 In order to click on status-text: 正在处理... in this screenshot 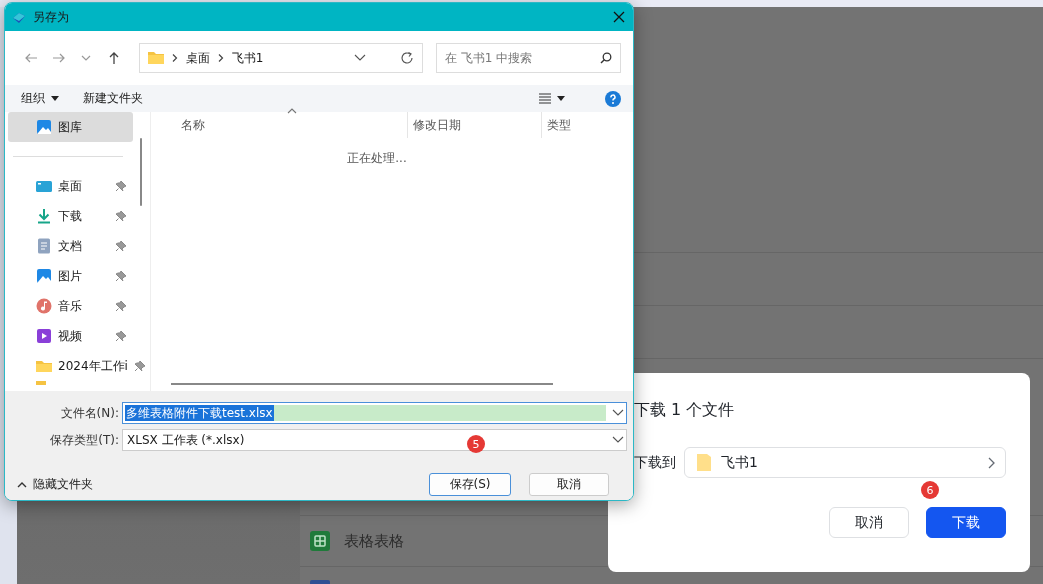, I will do `click(377, 158)`.